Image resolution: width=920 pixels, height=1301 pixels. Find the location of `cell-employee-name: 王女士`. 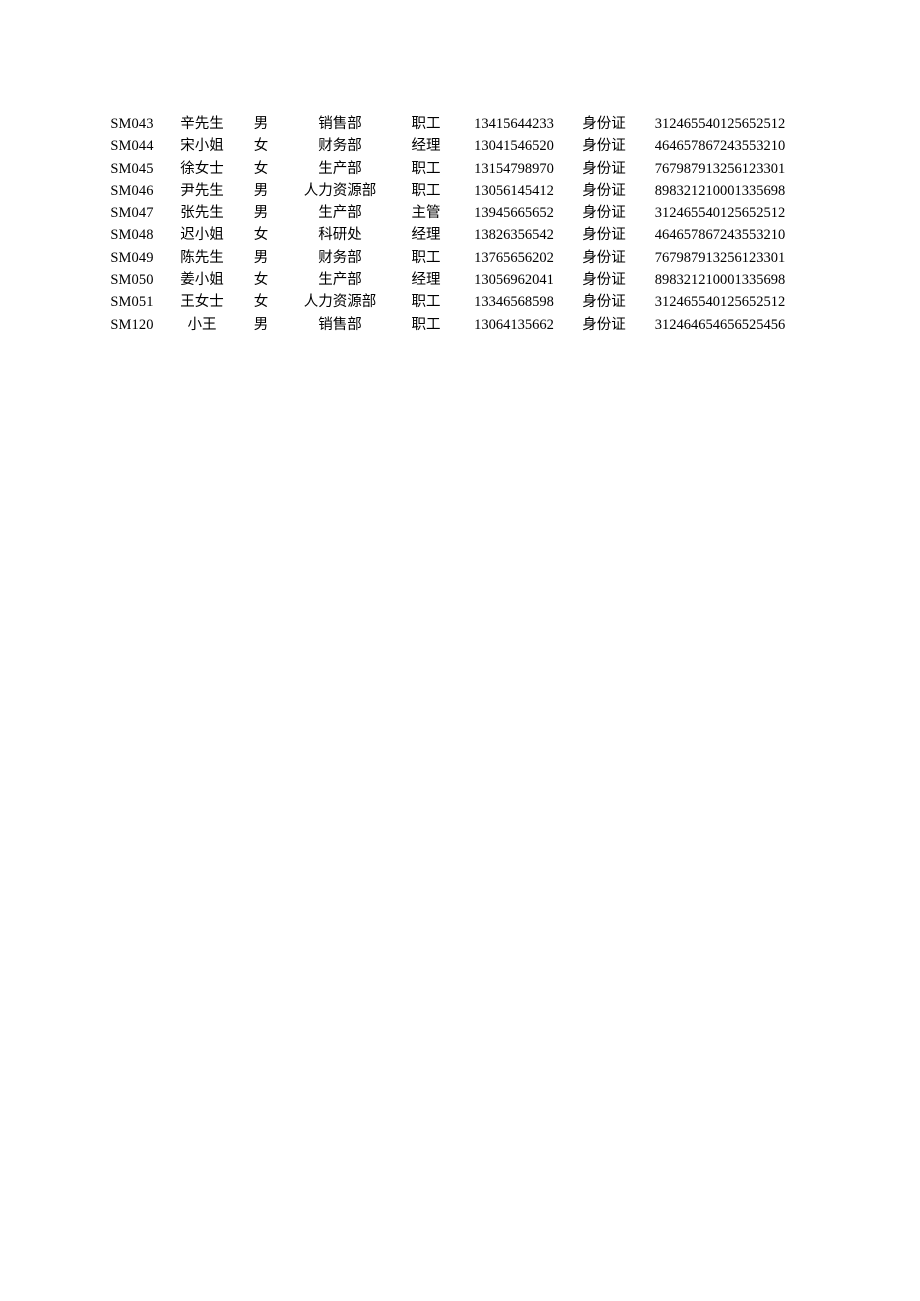

cell-employee-name: 王女士 is located at coordinates (202, 302).